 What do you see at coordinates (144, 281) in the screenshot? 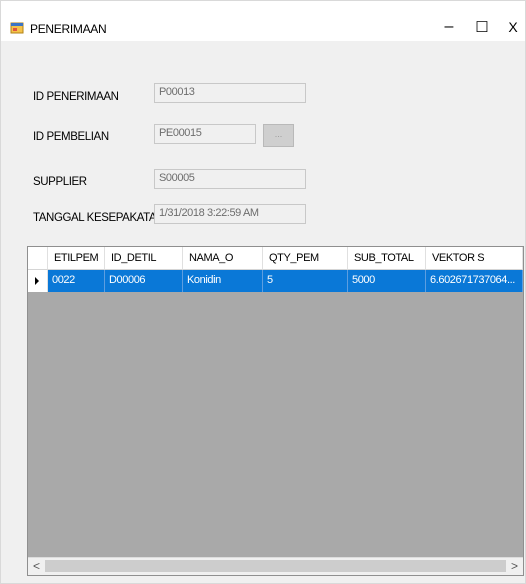
I see `table-cell: D00006` at bounding box center [144, 281].